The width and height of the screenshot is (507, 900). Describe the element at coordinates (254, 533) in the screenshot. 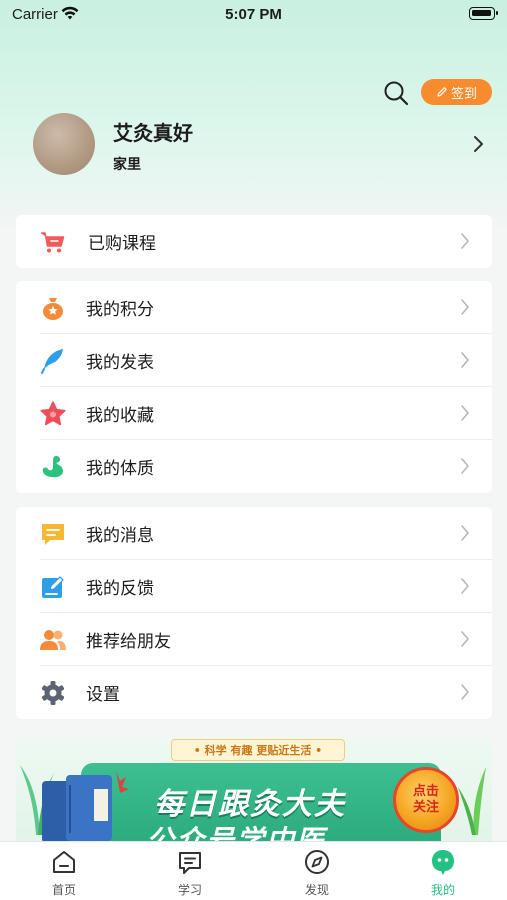

I see `menu-item-messages: 我的消息` at that location.